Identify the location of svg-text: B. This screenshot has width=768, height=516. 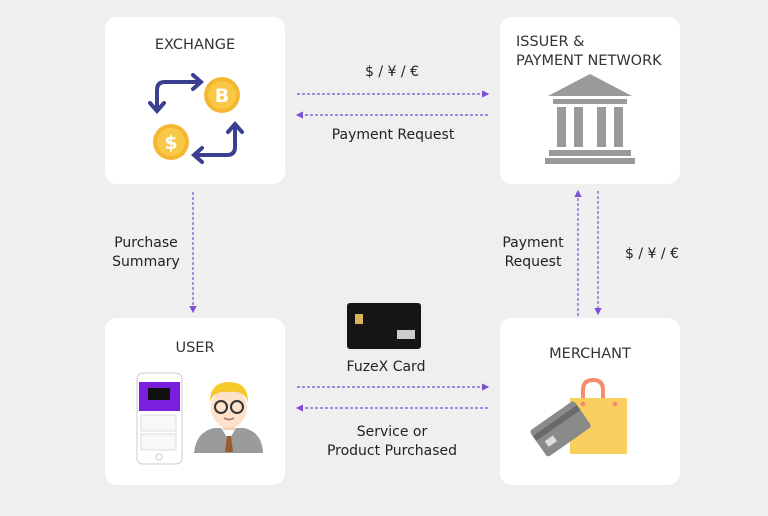
(222, 96).